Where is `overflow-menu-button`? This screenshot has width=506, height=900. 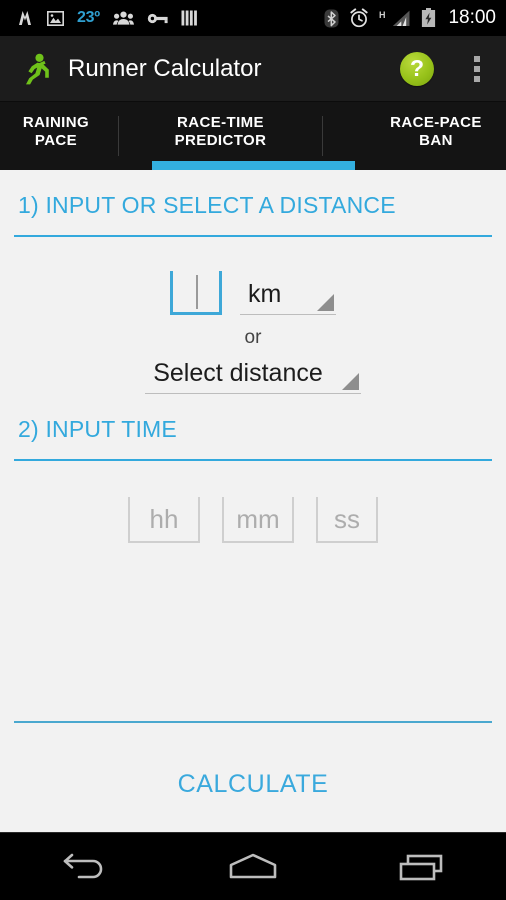 overflow-menu-button is located at coordinates (477, 69).